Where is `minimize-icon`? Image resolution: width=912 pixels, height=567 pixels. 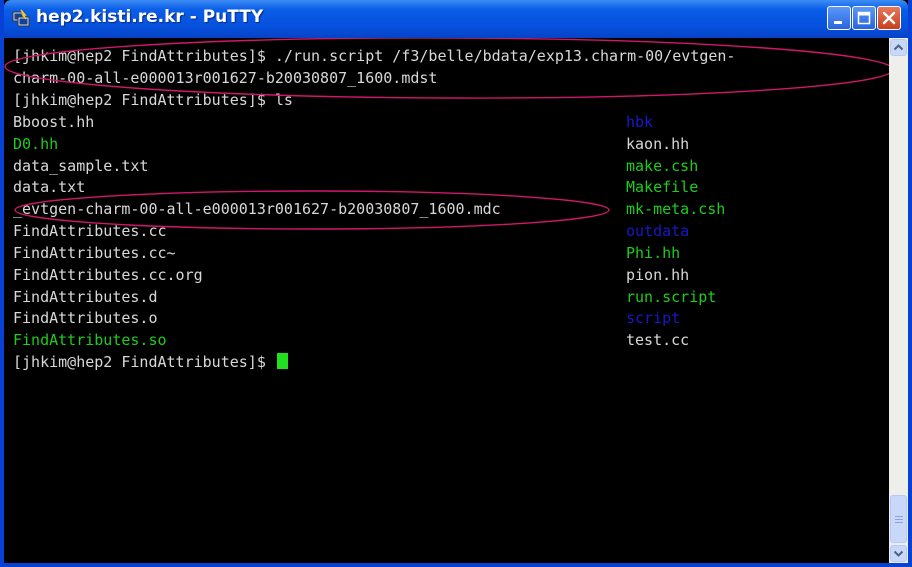
minimize-icon is located at coordinates (838, 22).